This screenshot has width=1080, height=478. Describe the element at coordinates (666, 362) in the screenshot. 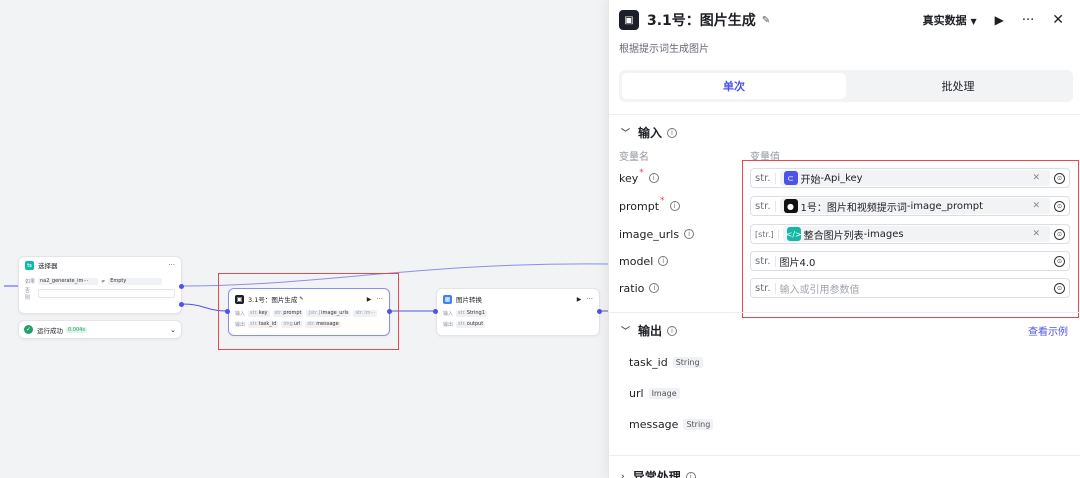

I see `output-item: task_id String` at that location.